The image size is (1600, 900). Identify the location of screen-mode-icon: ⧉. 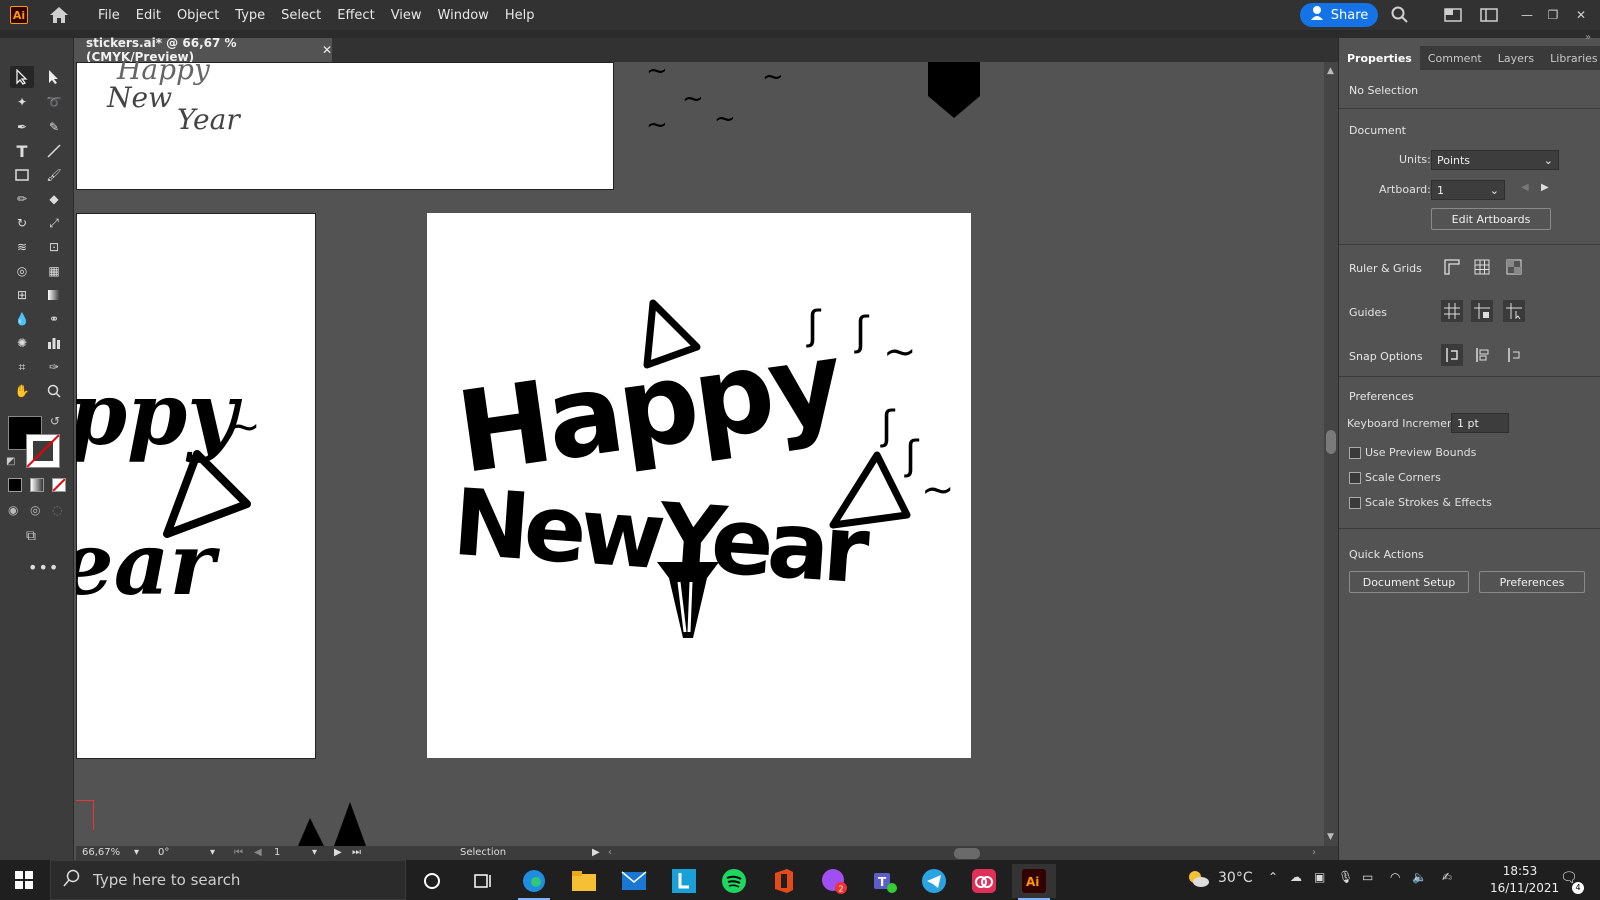
(31, 536).